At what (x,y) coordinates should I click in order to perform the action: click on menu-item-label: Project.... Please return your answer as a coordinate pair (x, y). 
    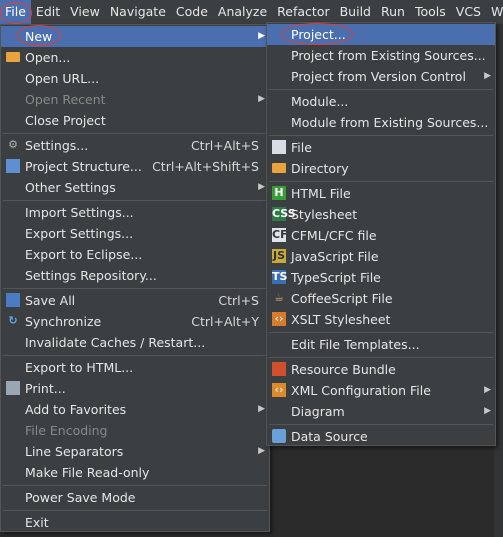
    Looking at the image, I should click on (318, 34).